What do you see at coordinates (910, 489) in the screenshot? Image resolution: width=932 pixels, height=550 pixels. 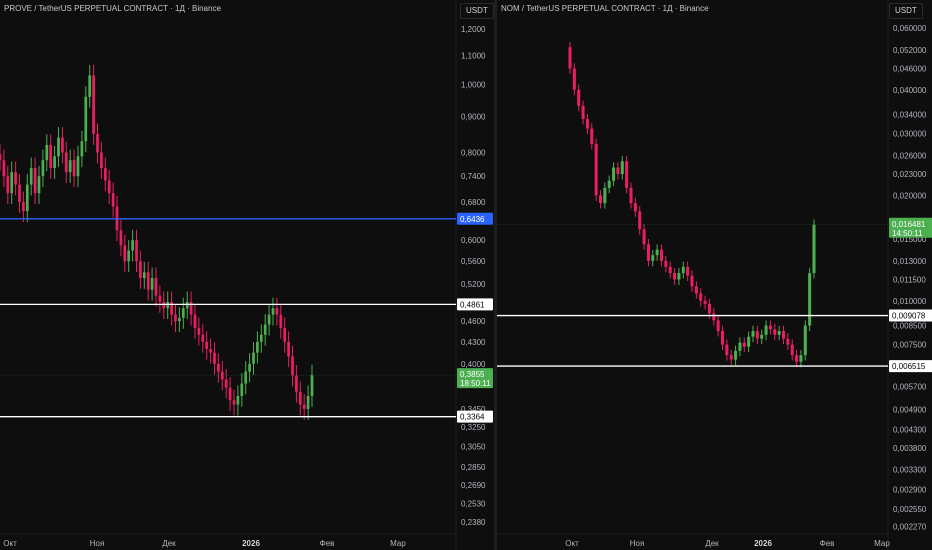 I see `y-tick-label: 0,002900` at bounding box center [910, 489].